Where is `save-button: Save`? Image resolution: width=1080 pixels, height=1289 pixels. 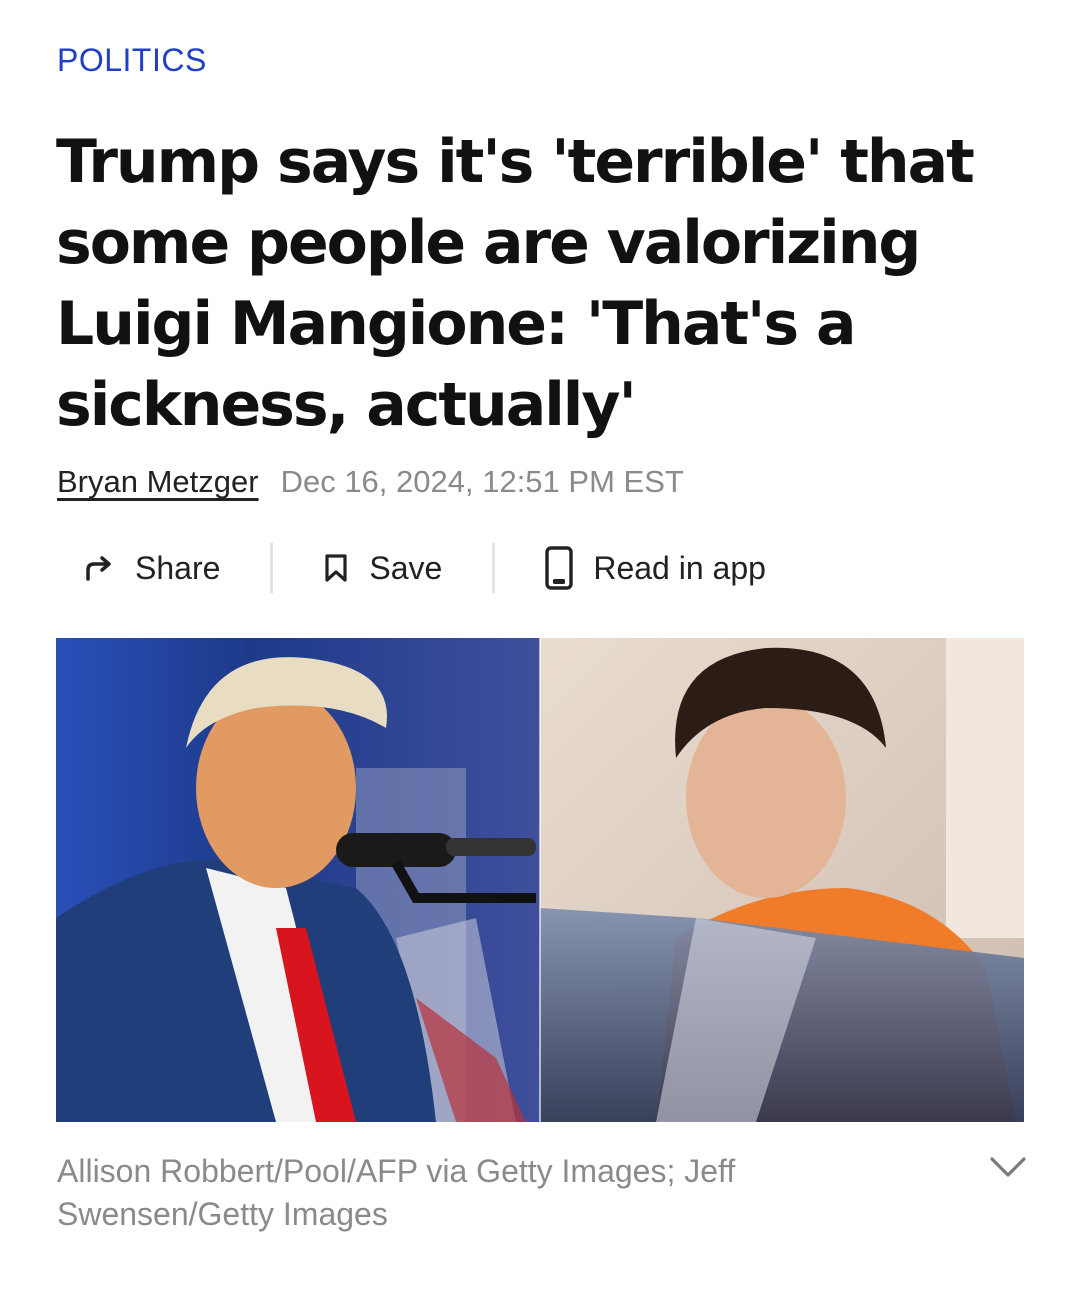 save-button: Save is located at coordinates (382, 568).